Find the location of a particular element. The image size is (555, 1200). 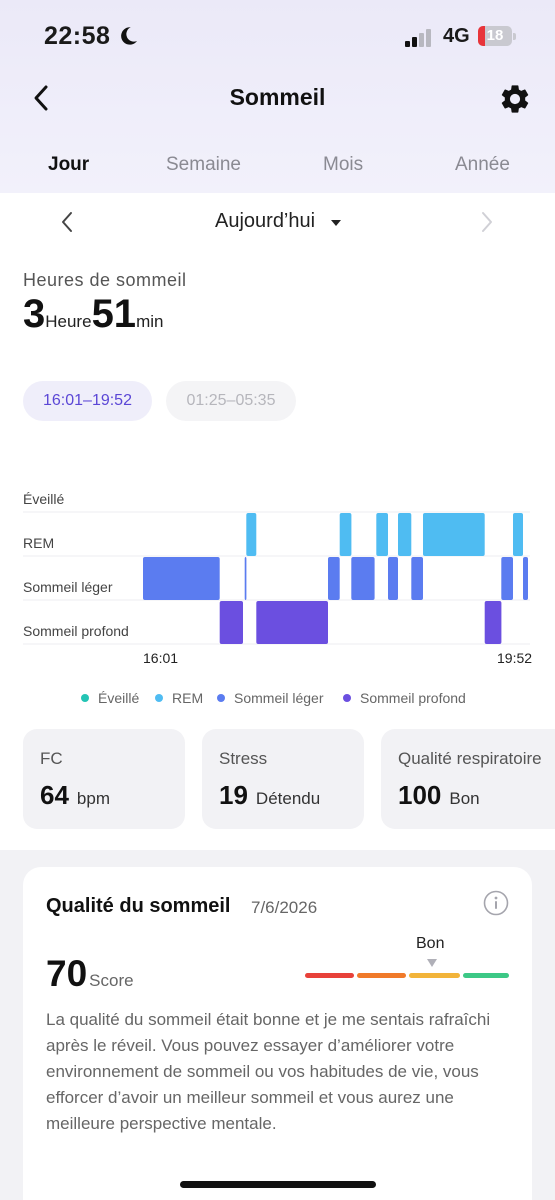

network-type: 4G is located at coordinates (456, 36).